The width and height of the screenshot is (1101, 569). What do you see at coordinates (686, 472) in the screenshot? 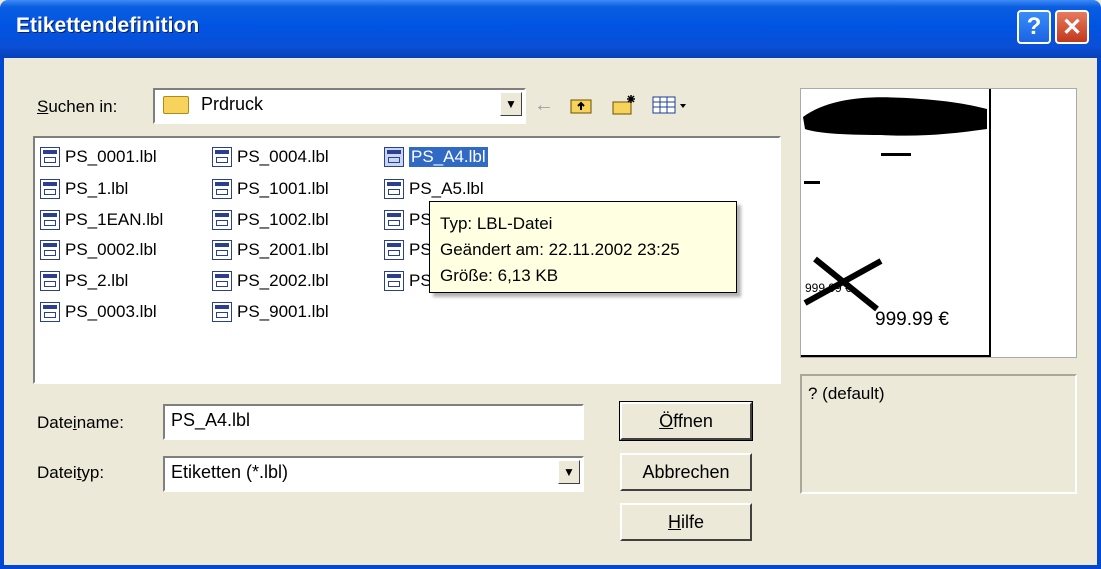
I see `cancel-button: Abbrechen` at bounding box center [686, 472].